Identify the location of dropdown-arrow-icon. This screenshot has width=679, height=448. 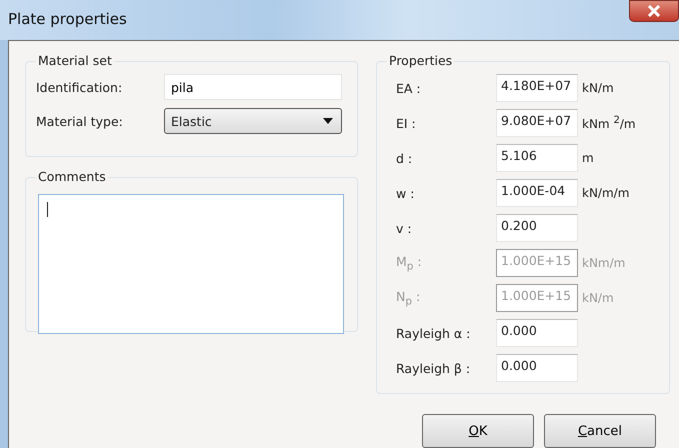
(328, 121).